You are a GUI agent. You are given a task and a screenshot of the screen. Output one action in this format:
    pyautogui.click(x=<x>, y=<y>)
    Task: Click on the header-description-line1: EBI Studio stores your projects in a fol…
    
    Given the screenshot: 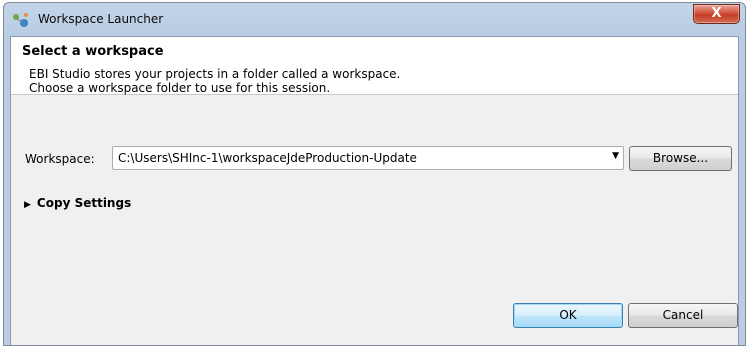 What is the action you would take?
    pyautogui.click(x=215, y=74)
    